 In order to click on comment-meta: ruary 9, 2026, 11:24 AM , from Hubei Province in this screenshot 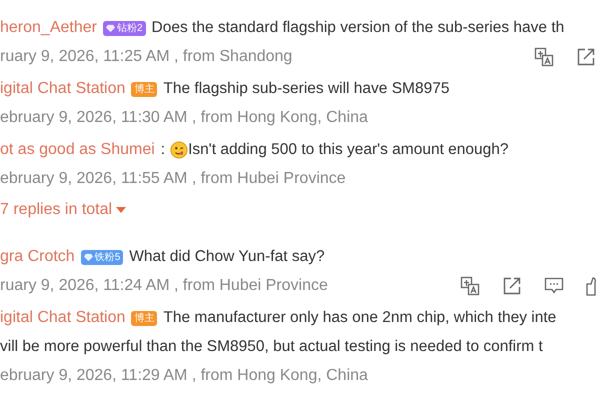, I will do `click(164, 286)`.